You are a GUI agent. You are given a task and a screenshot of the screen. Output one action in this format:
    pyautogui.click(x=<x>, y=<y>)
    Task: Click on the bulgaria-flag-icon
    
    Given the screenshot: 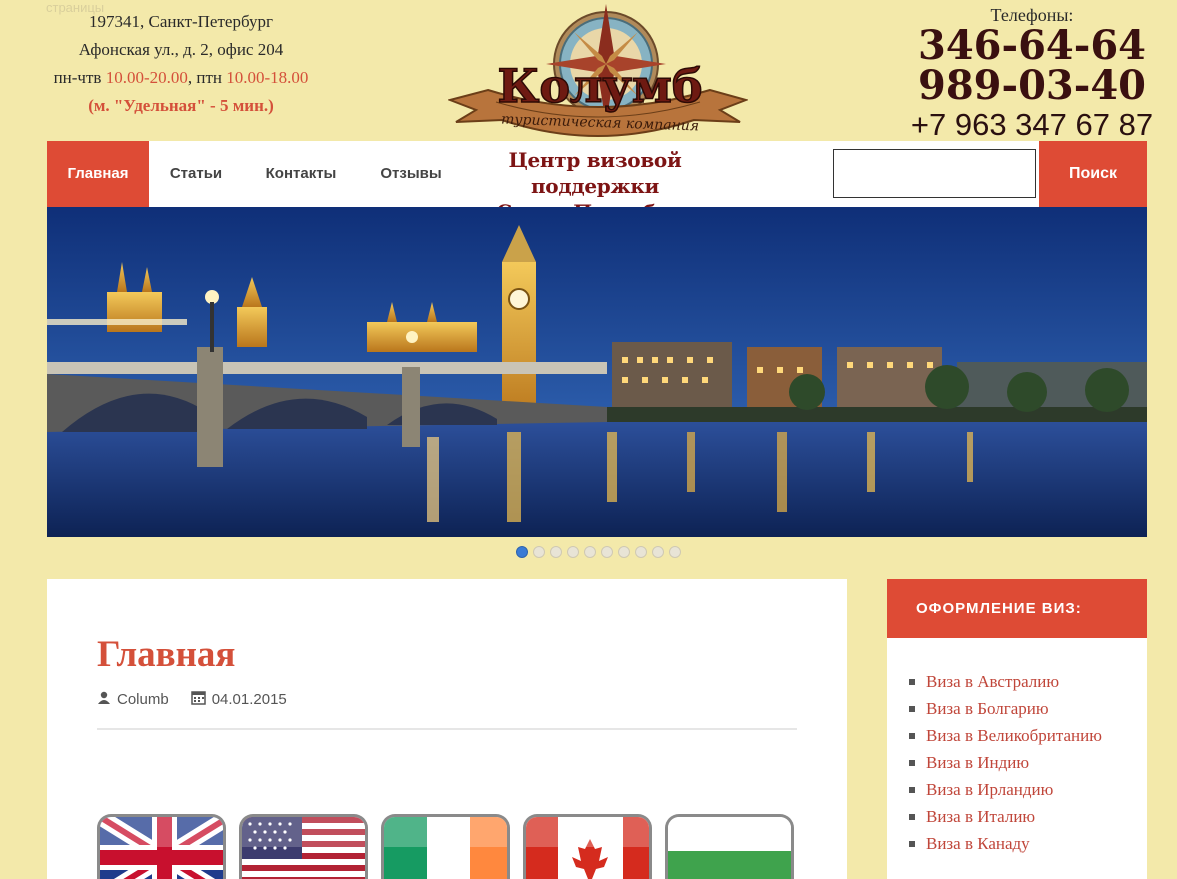 What is the action you would take?
    pyautogui.click(x=729, y=846)
    